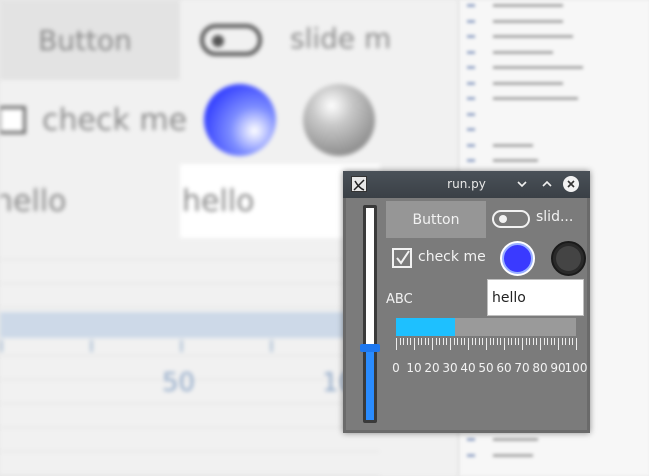 The image size is (649, 476). I want to click on minimize-button, so click(522, 184).